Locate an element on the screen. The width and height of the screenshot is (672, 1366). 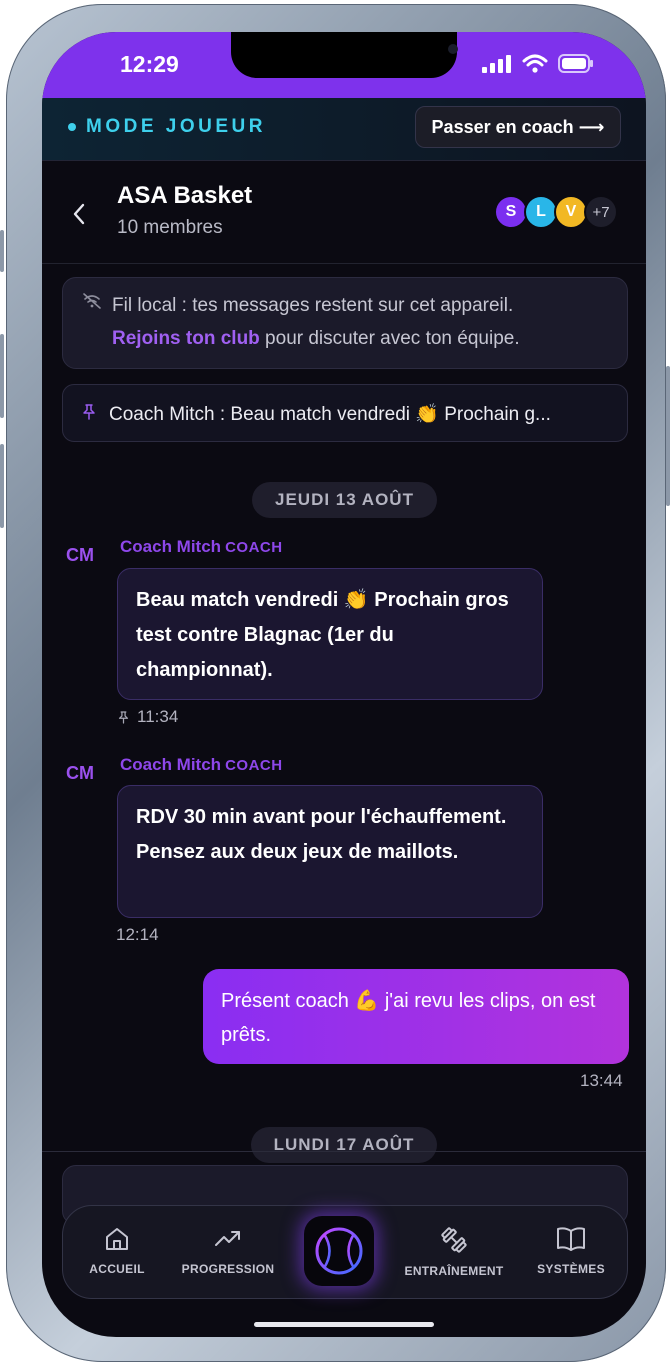
message-time: 13:44 is located at coordinates (601, 1080).